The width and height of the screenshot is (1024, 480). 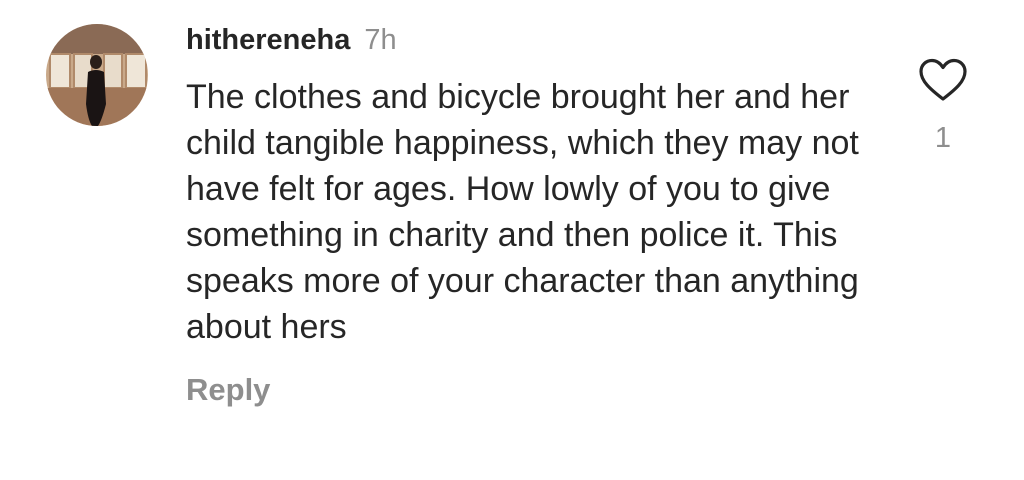 I want to click on heart-outline-icon, so click(x=943, y=79).